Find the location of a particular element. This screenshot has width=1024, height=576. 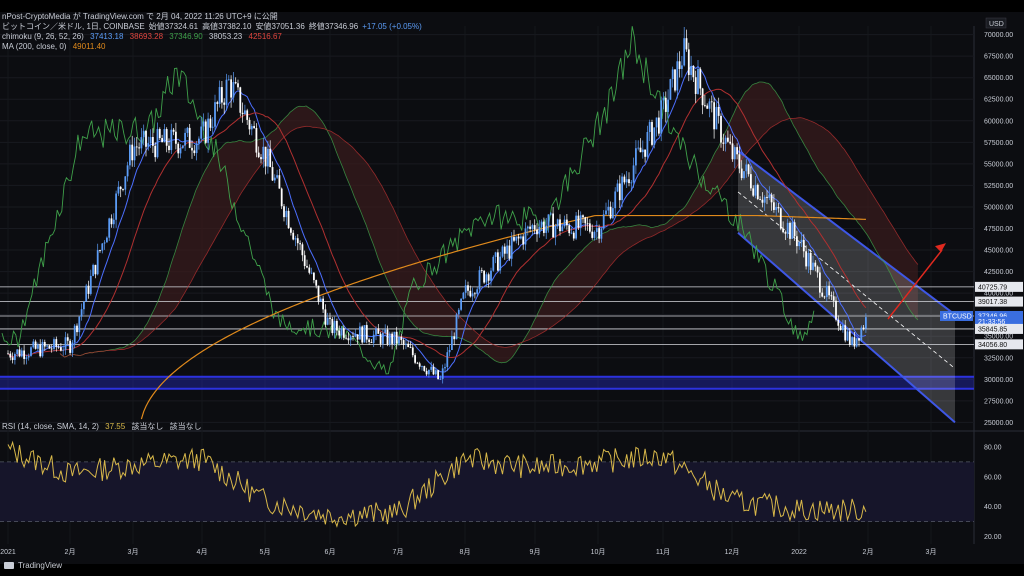

time-tick-label: 5月 is located at coordinates (265, 552).